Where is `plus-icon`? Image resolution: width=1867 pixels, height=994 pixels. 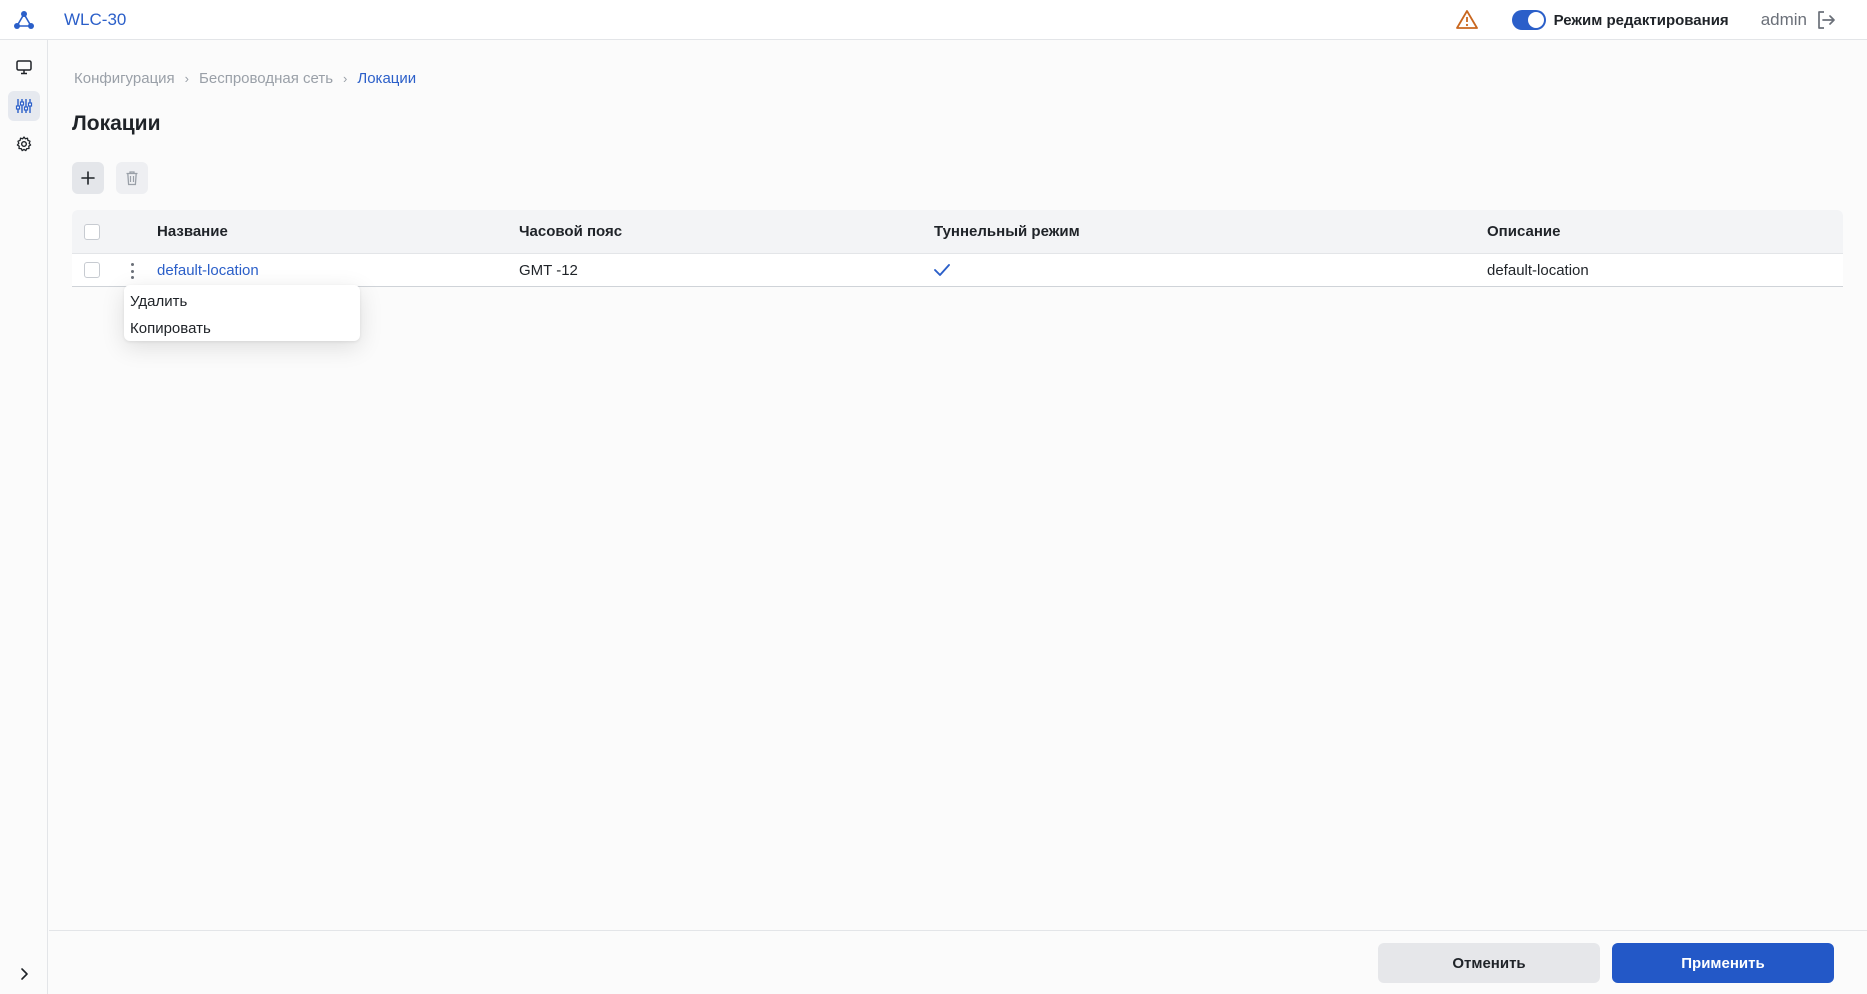
plus-icon is located at coordinates (88, 178).